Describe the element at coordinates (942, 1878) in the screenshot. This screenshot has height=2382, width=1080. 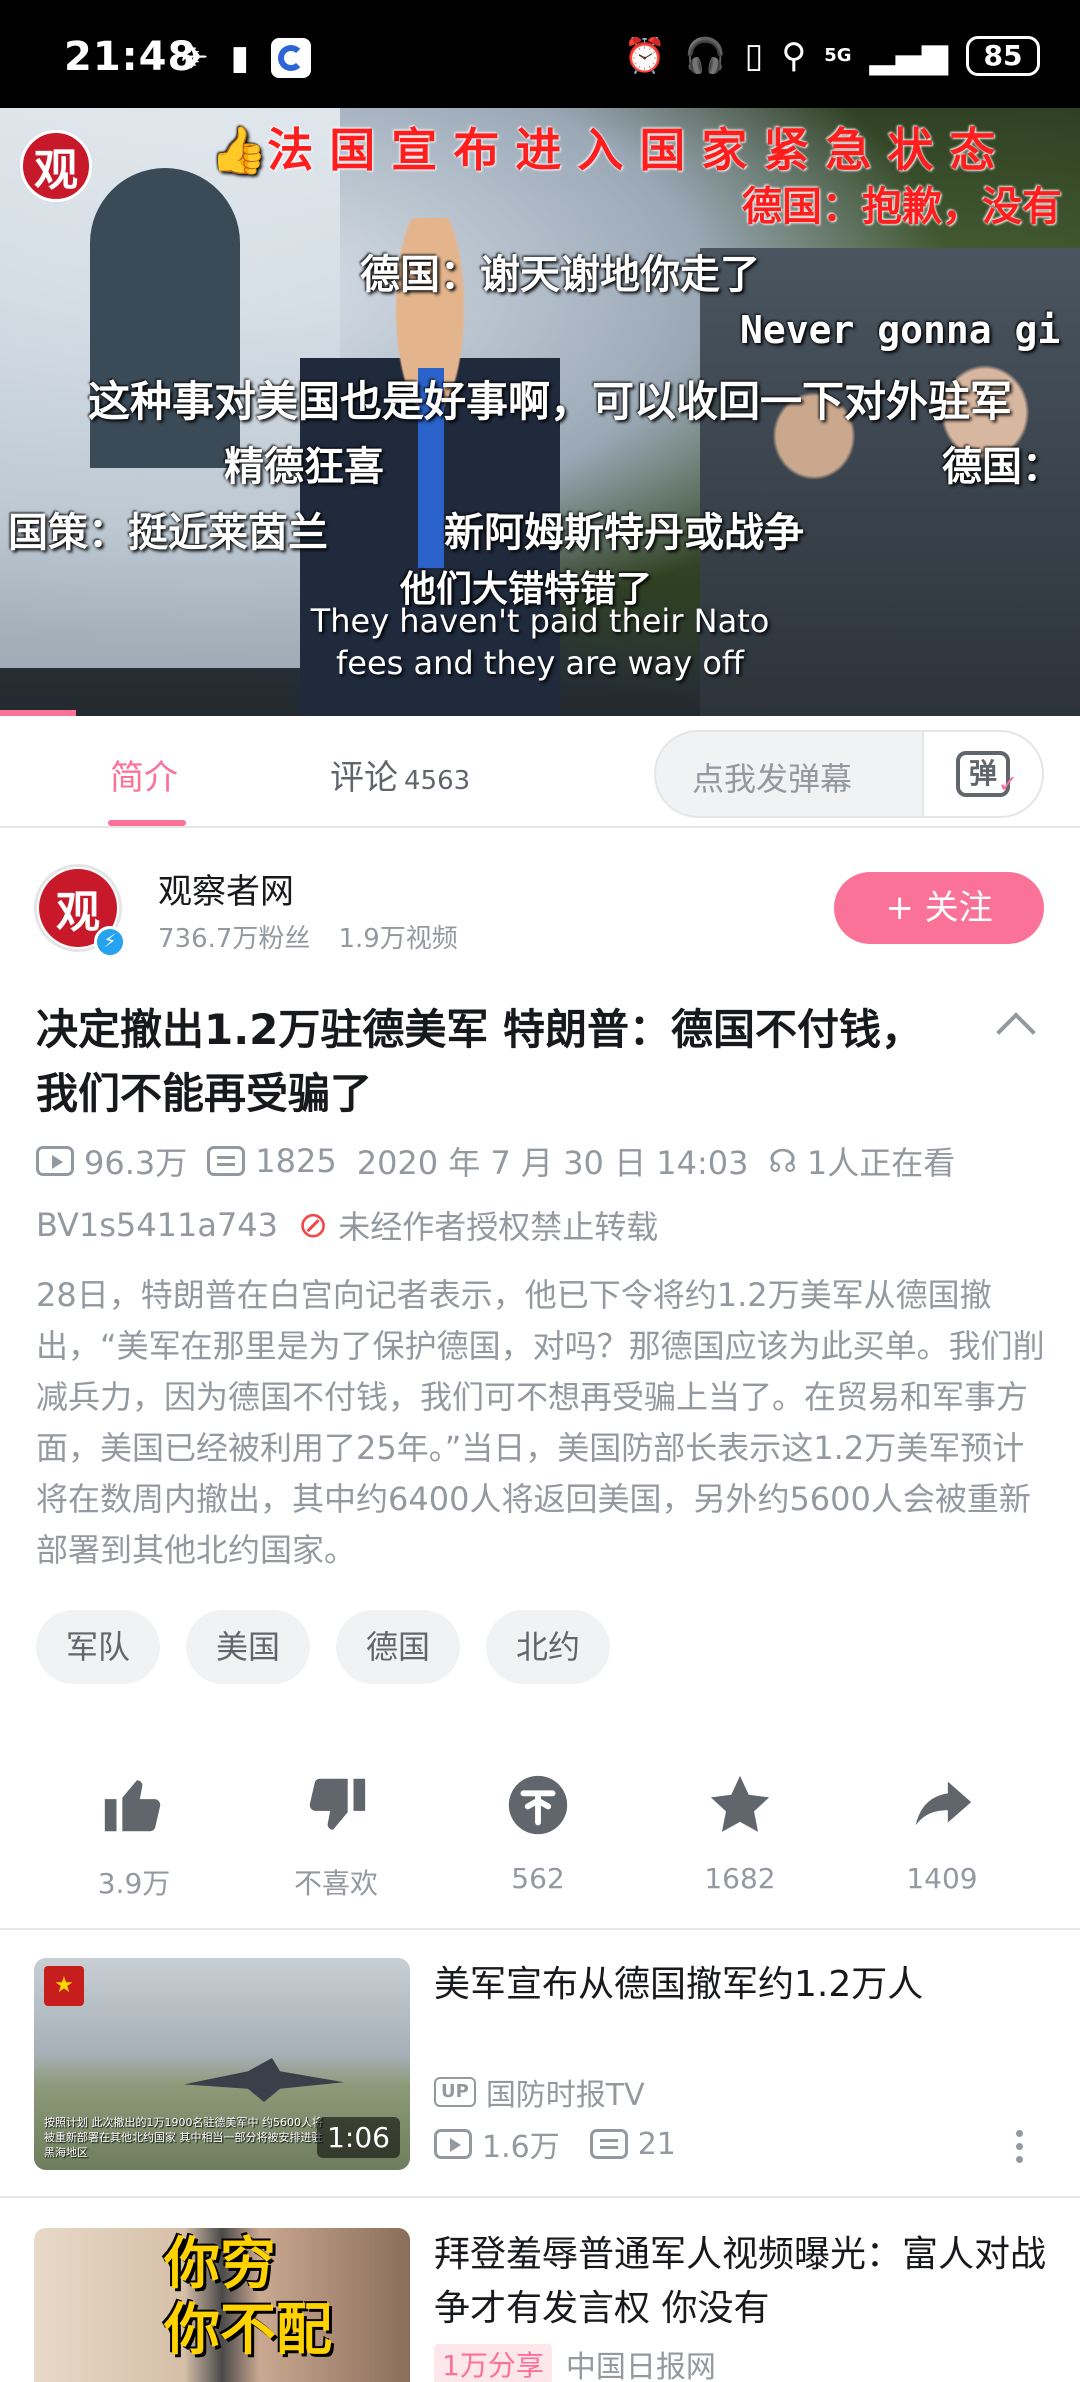
I see `share-count: 1409` at that location.